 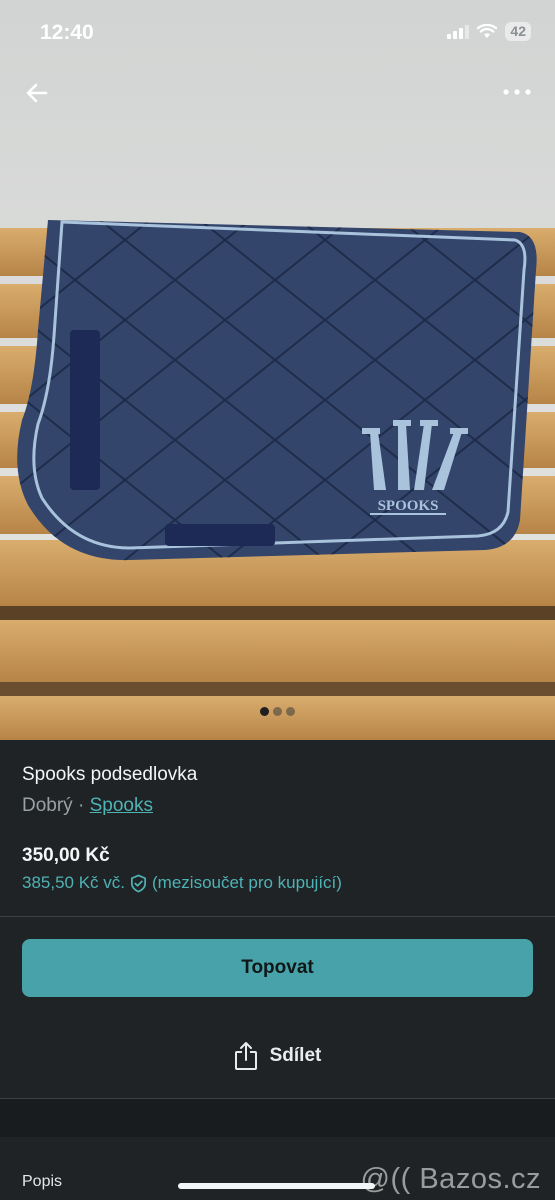 What do you see at coordinates (277, 1168) in the screenshot?
I see `description-section: Popis @(( Bazos.cz` at bounding box center [277, 1168].